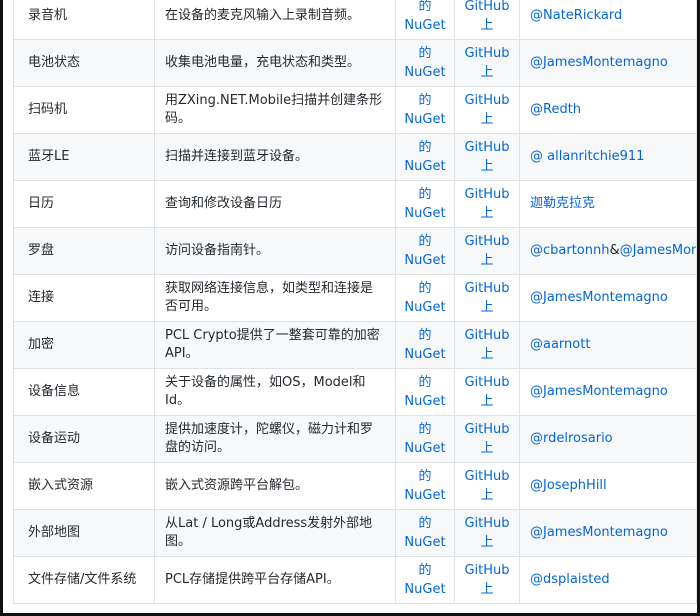  I want to click on plugin-name: 文件存储/文件系统, so click(82, 579).